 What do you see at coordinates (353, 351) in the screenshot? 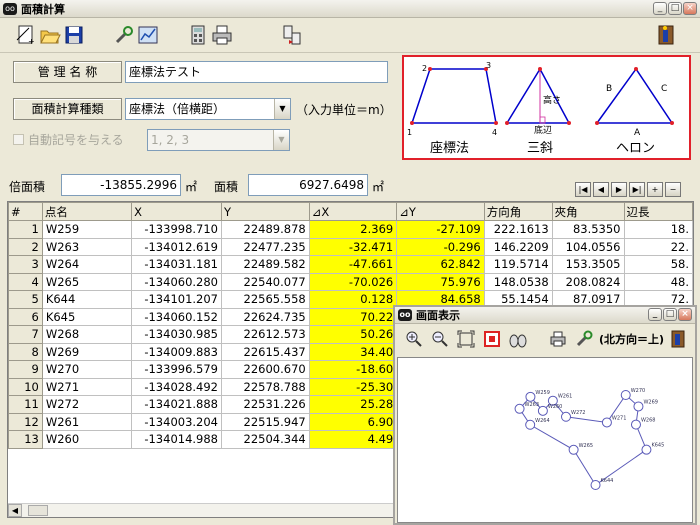
I see `table-cell: 34.40` at bounding box center [353, 351].